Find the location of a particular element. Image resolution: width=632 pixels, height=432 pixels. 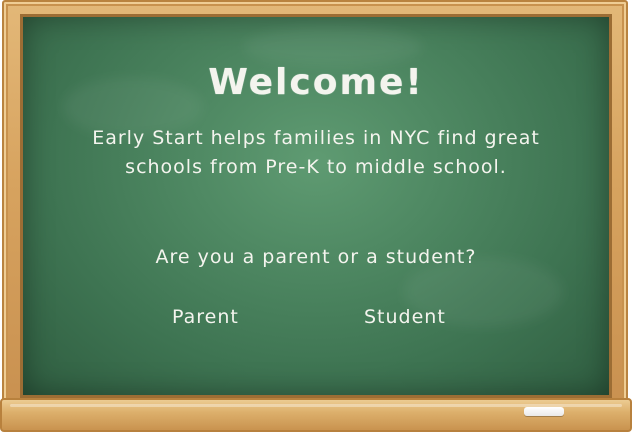

page-title: Welcome! is located at coordinates (316, 82).